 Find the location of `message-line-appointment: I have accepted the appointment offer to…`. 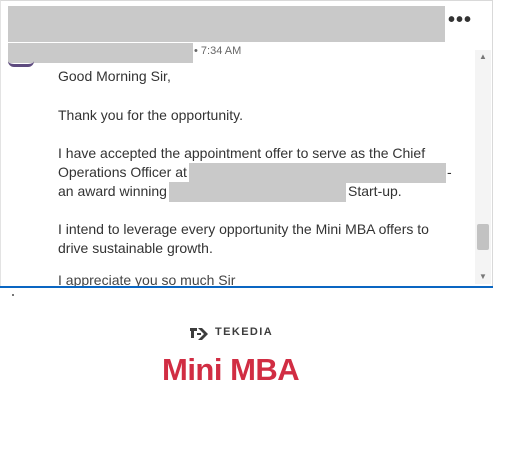

message-line-appointment: I have accepted the appointment offer to… is located at coordinates (242, 153).